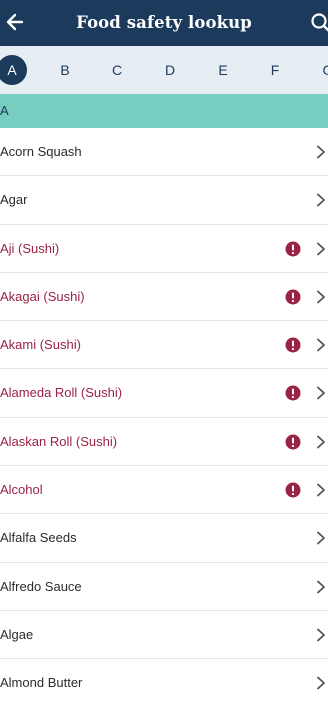 This screenshot has height=704, width=328. What do you see at coordinates (275, 70) in the screenshot?
I see `alphabet-letter-f: F` at bounding box center [275, 70].